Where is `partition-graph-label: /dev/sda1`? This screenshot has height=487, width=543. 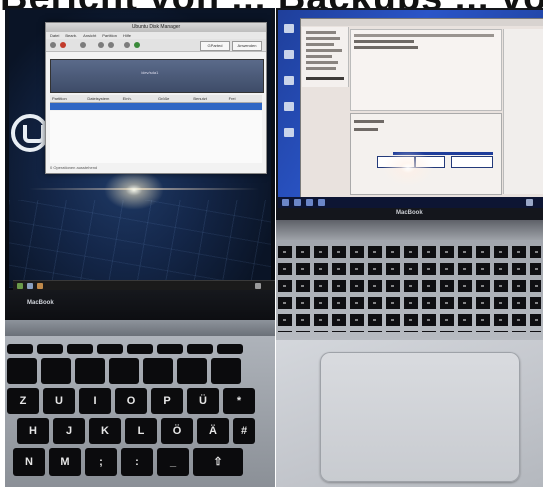 partition-graph-label: /dev/sda1 is located at coordinates (150, 72).